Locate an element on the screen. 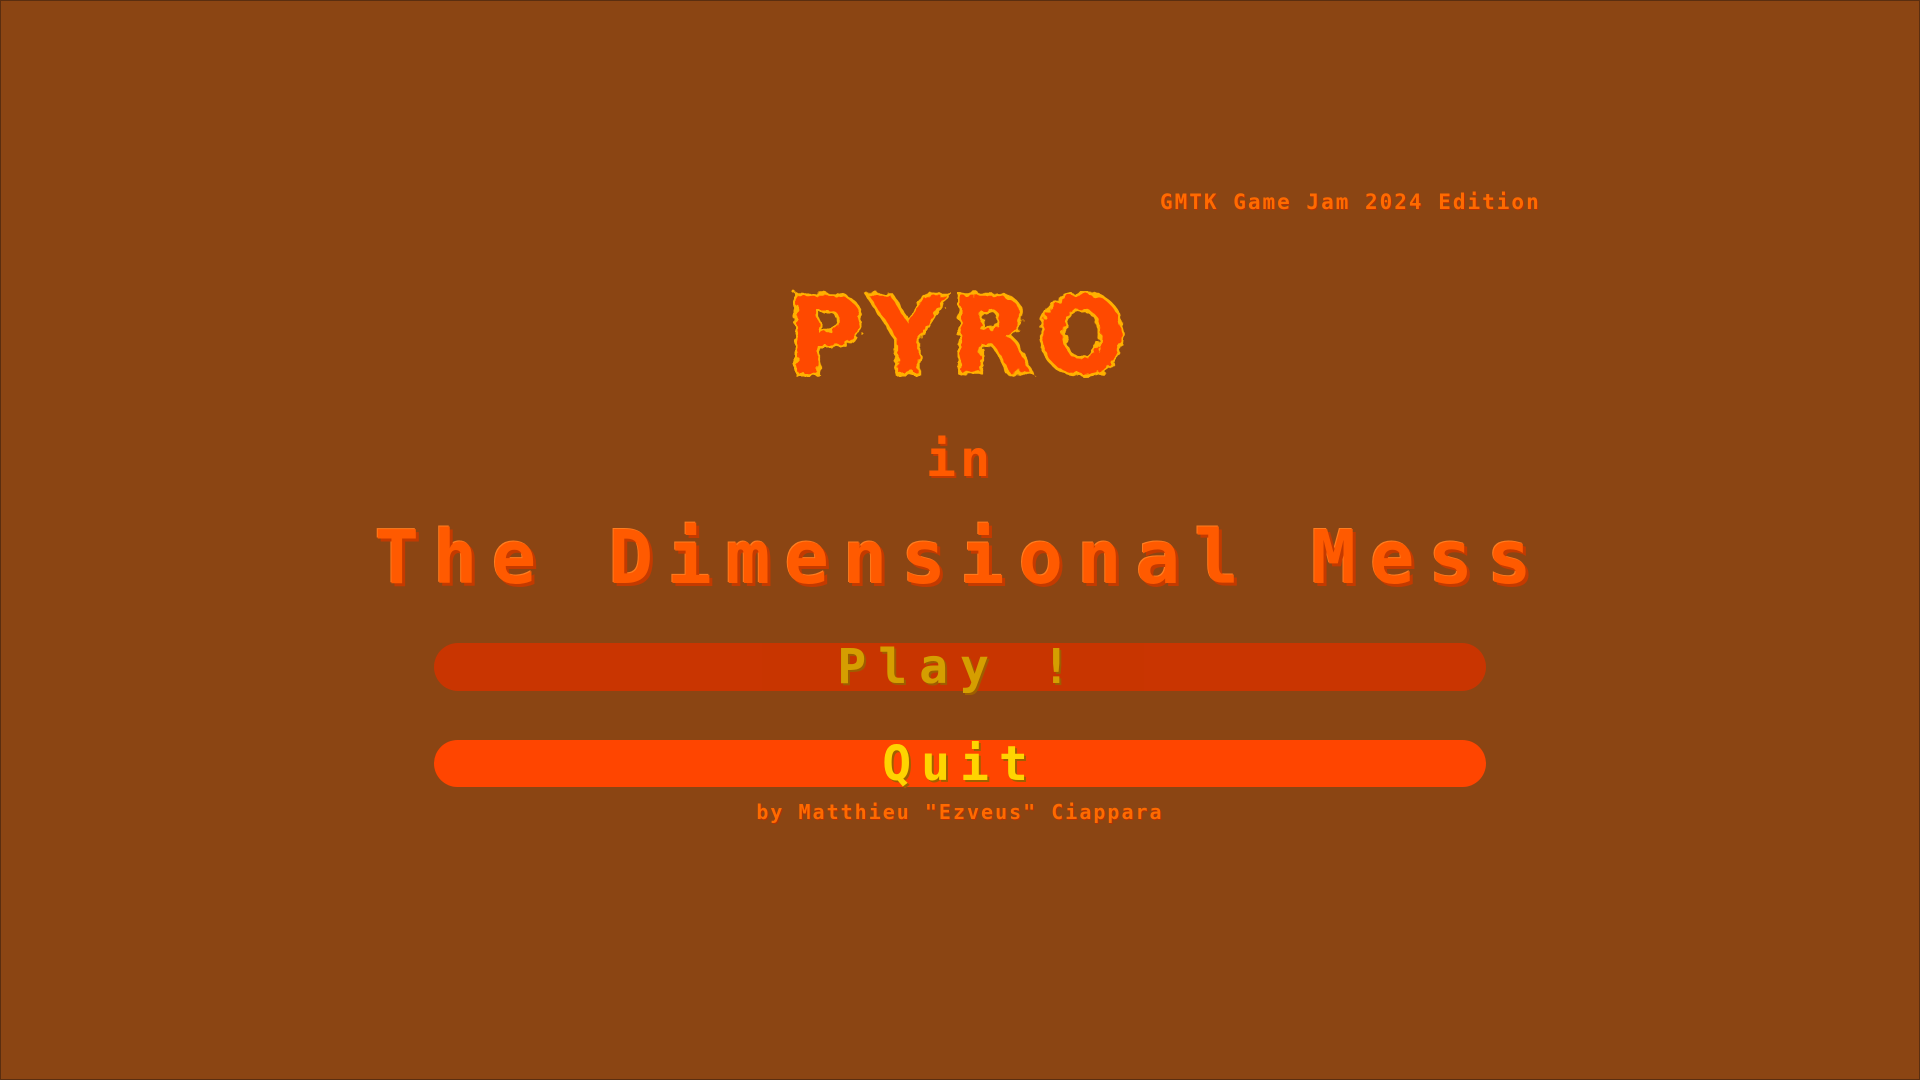 The height and width of the screenshot is (1080, 1920). author-credits: by Matthieu "Ezveus" Ciappara is located at coordinates (960, 812).